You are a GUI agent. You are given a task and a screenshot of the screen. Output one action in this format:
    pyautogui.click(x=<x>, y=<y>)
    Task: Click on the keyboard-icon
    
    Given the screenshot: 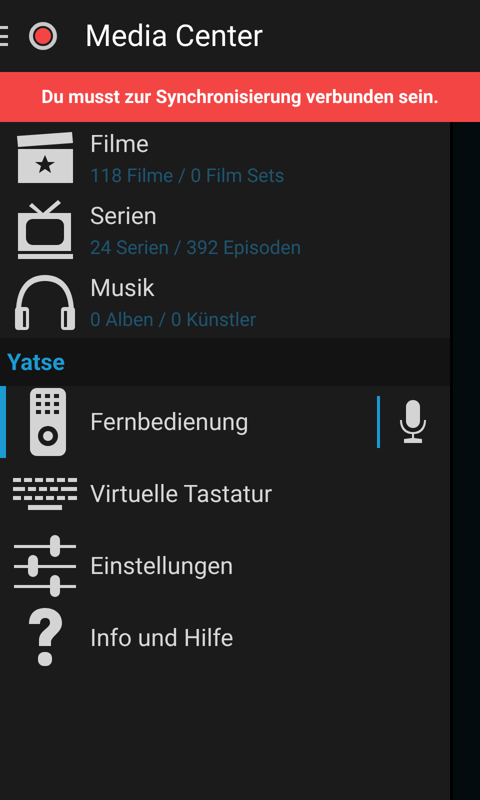 What is the action you would take?
    pyautogui.click(x=45, y=494)
    